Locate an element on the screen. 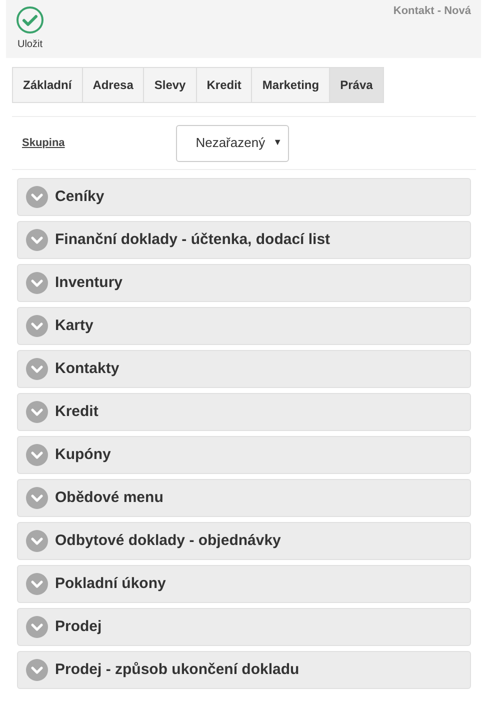 The width and height of the screenshot is (488, 701). tab: Práva is located at coordinates (356, 85).